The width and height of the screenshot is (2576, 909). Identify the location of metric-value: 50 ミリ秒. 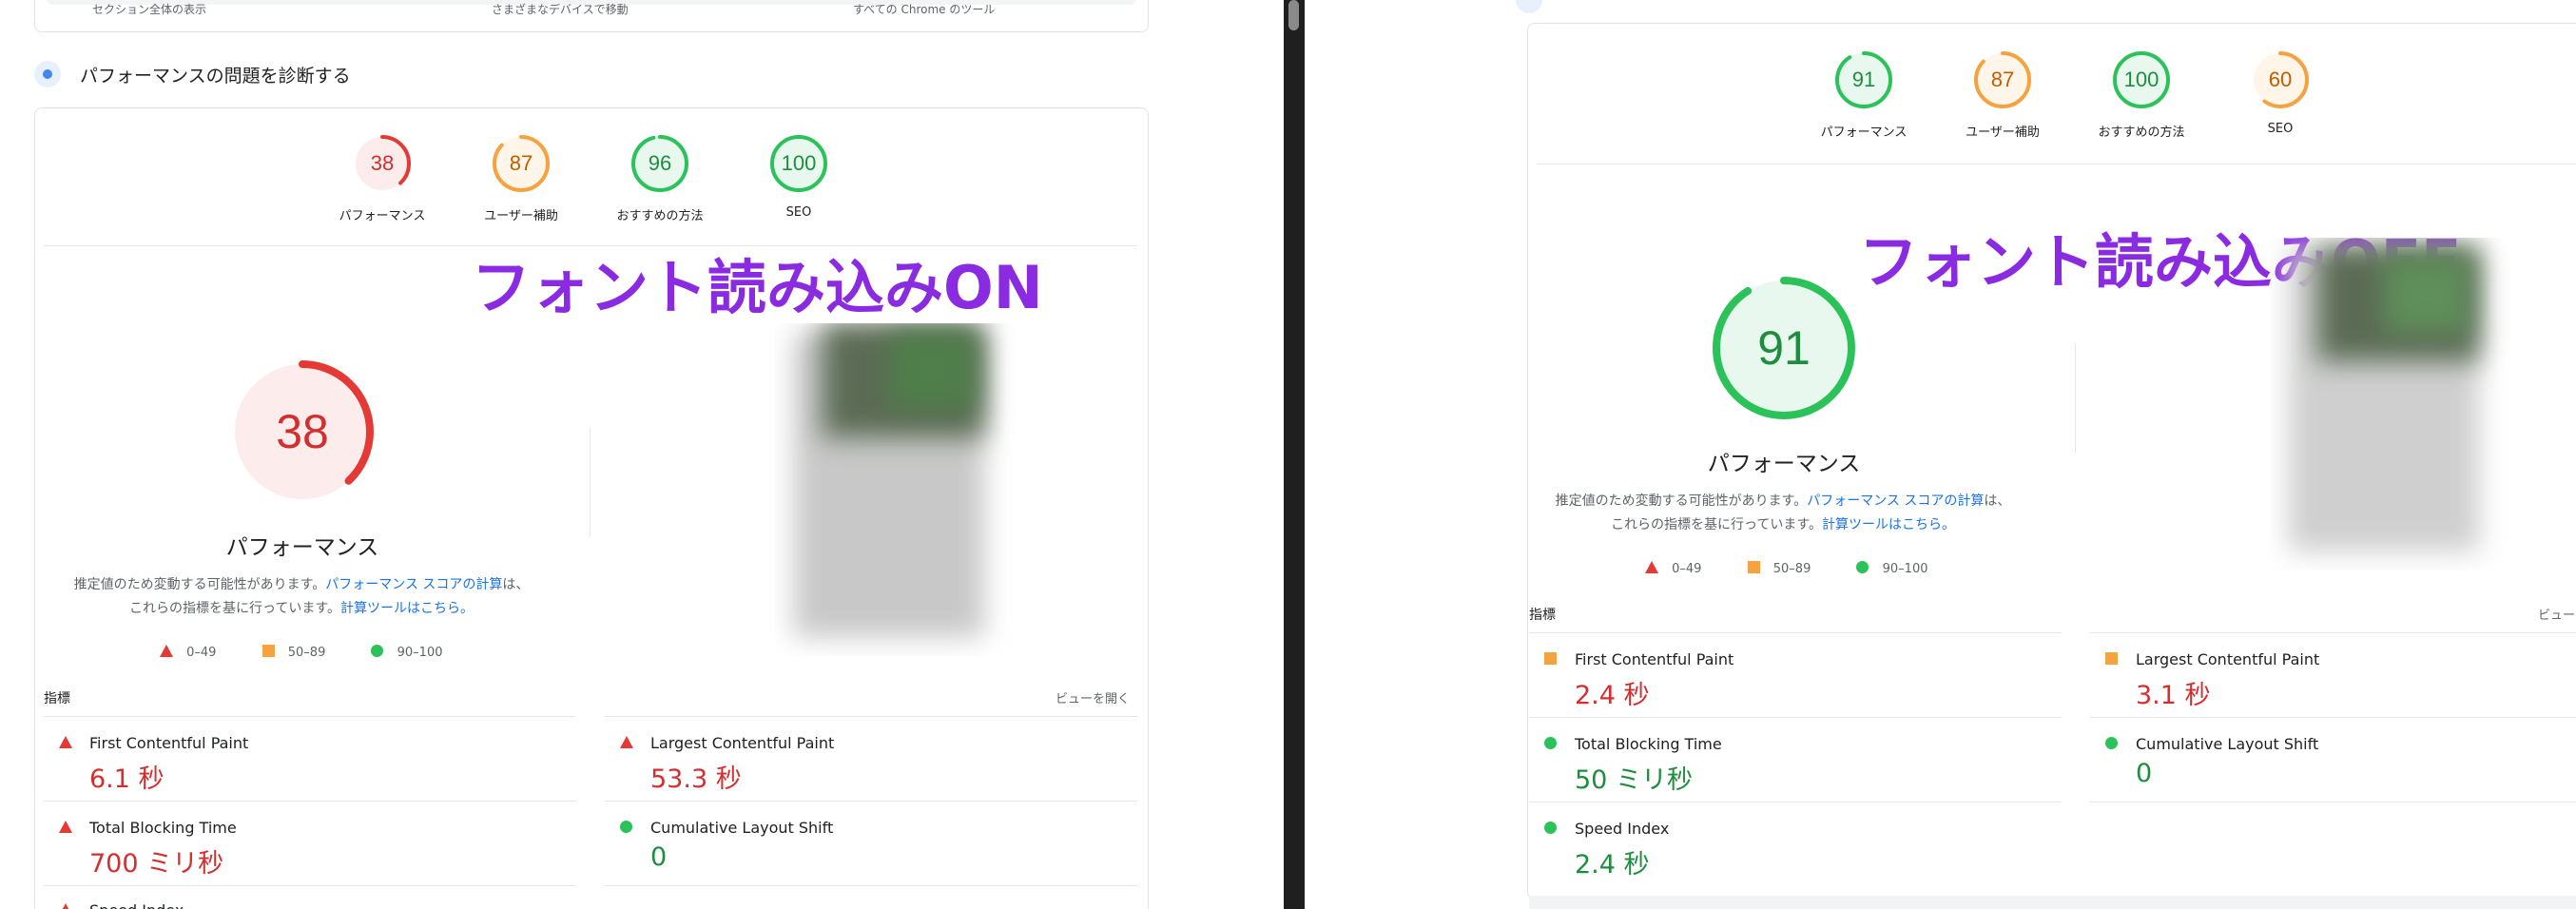
(1634, 780).